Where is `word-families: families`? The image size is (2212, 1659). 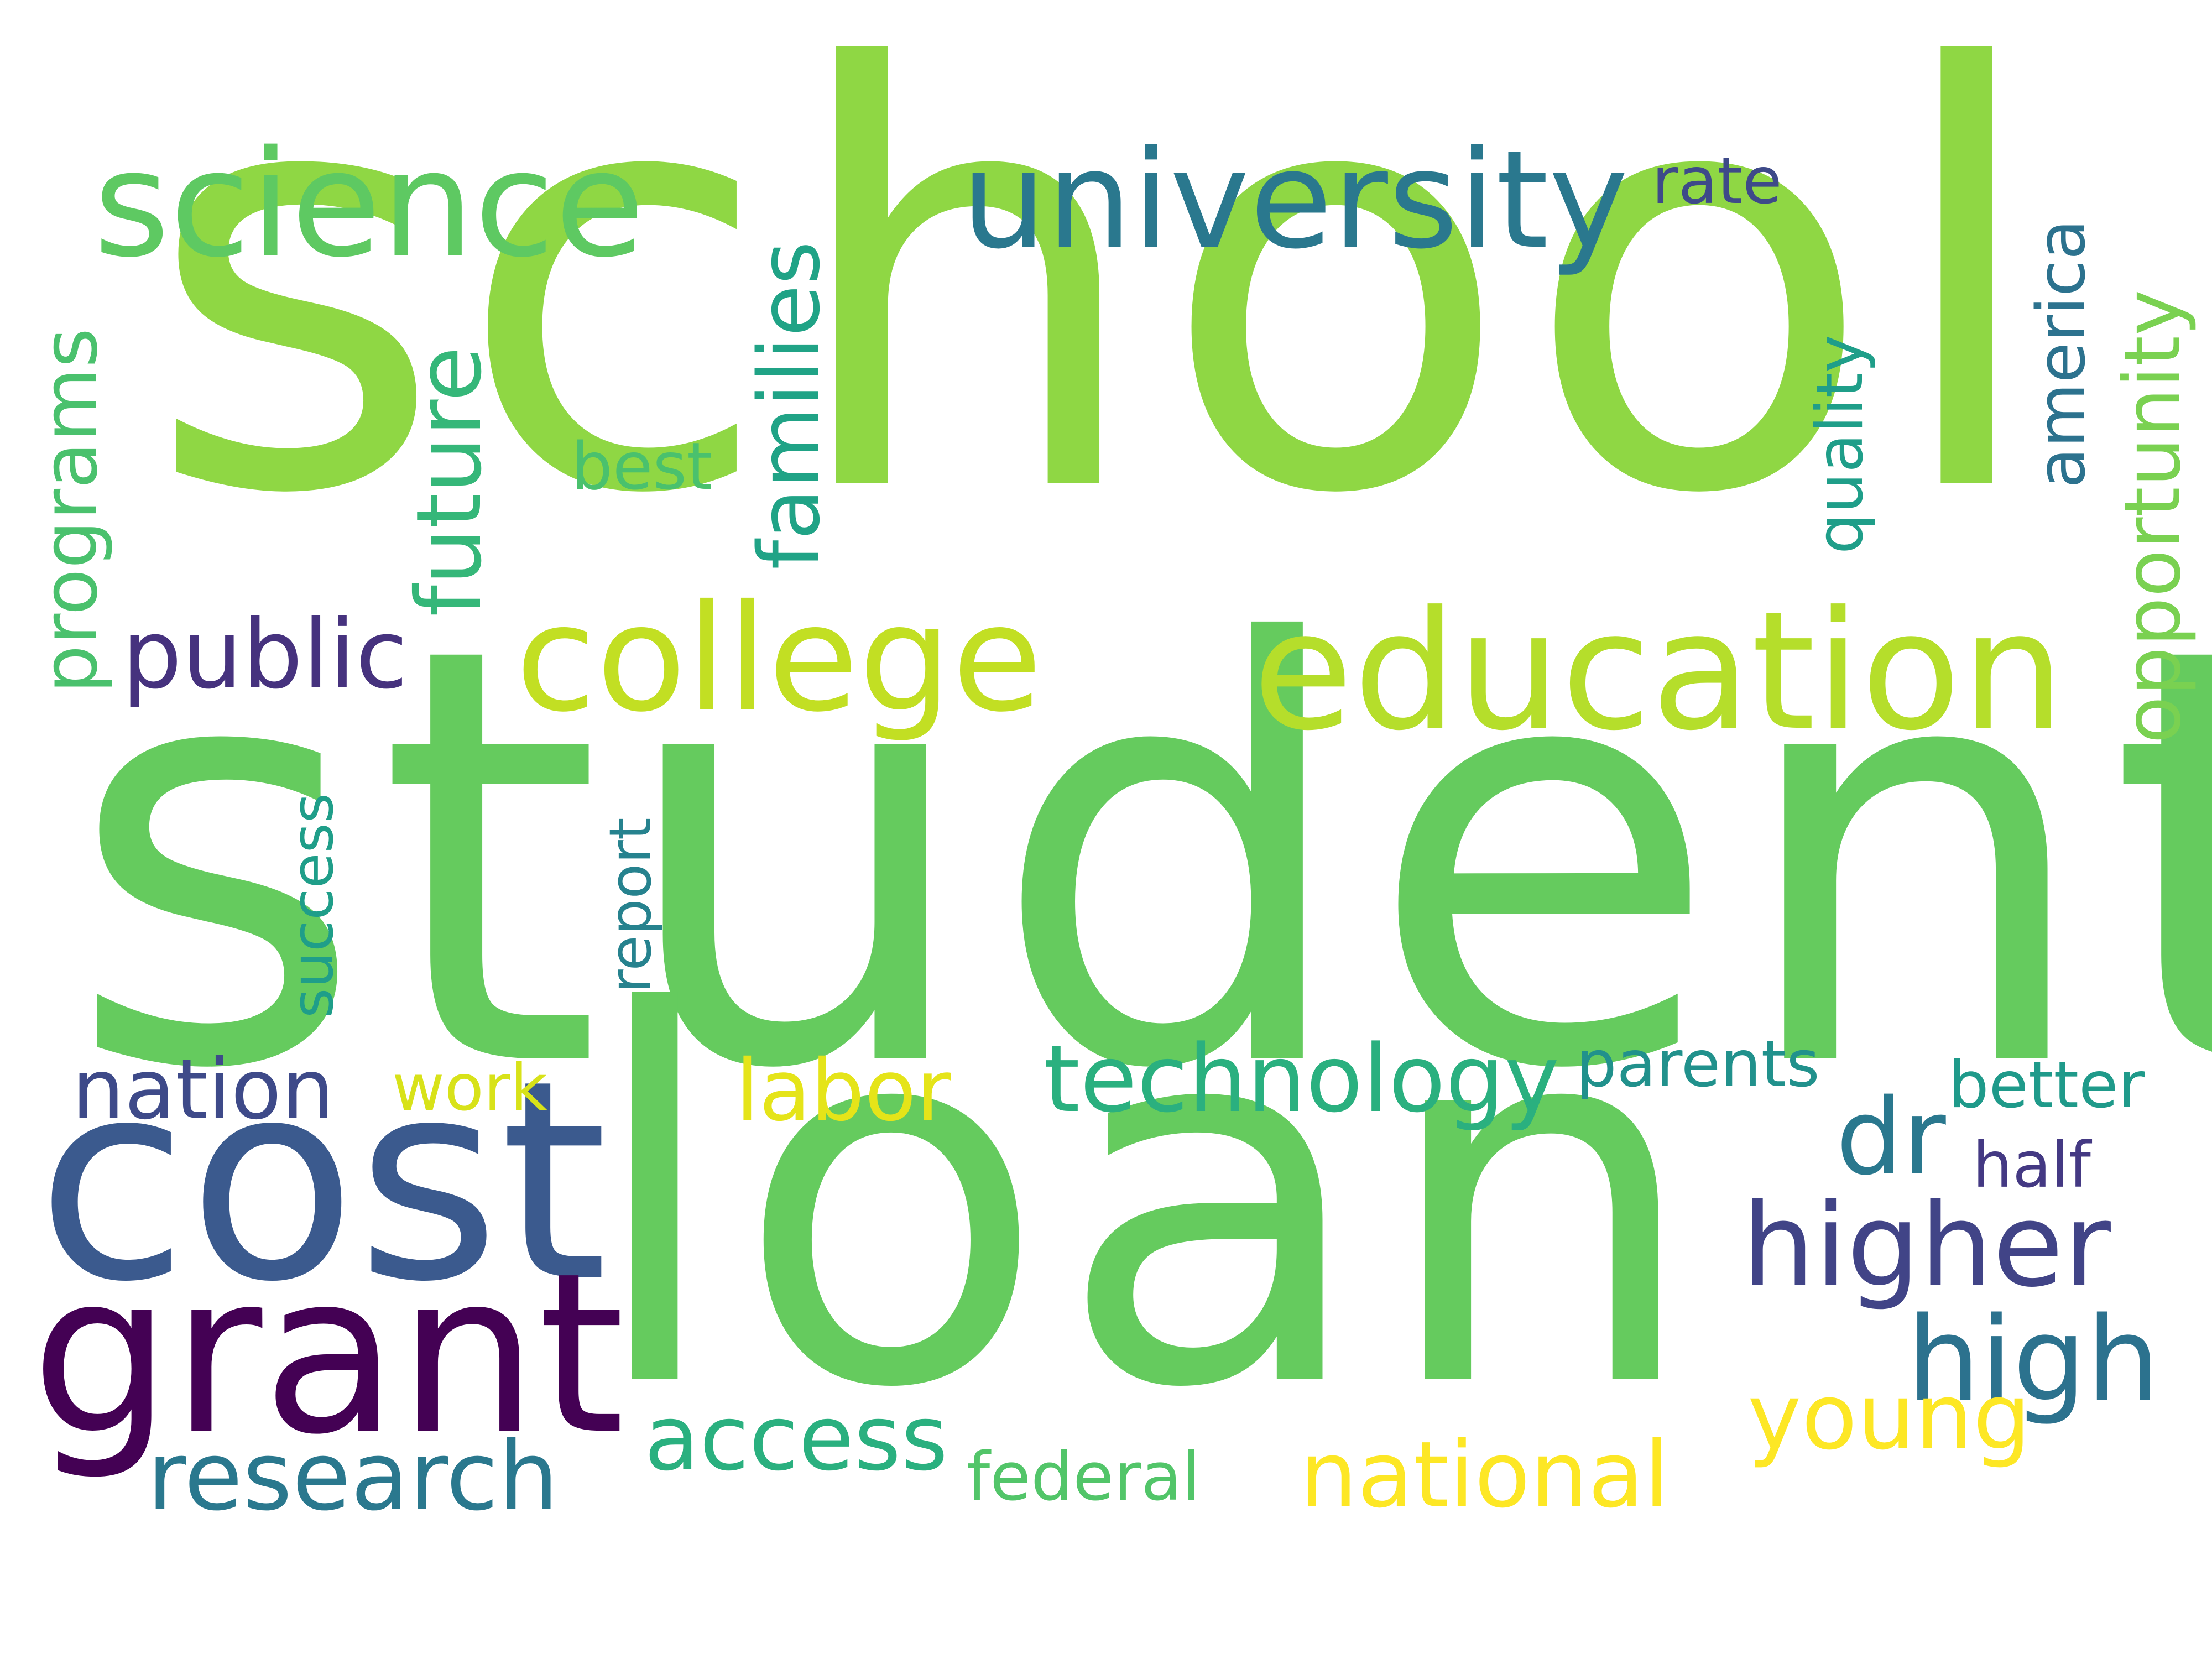 word-families: families is located at coordinates (789, 406).